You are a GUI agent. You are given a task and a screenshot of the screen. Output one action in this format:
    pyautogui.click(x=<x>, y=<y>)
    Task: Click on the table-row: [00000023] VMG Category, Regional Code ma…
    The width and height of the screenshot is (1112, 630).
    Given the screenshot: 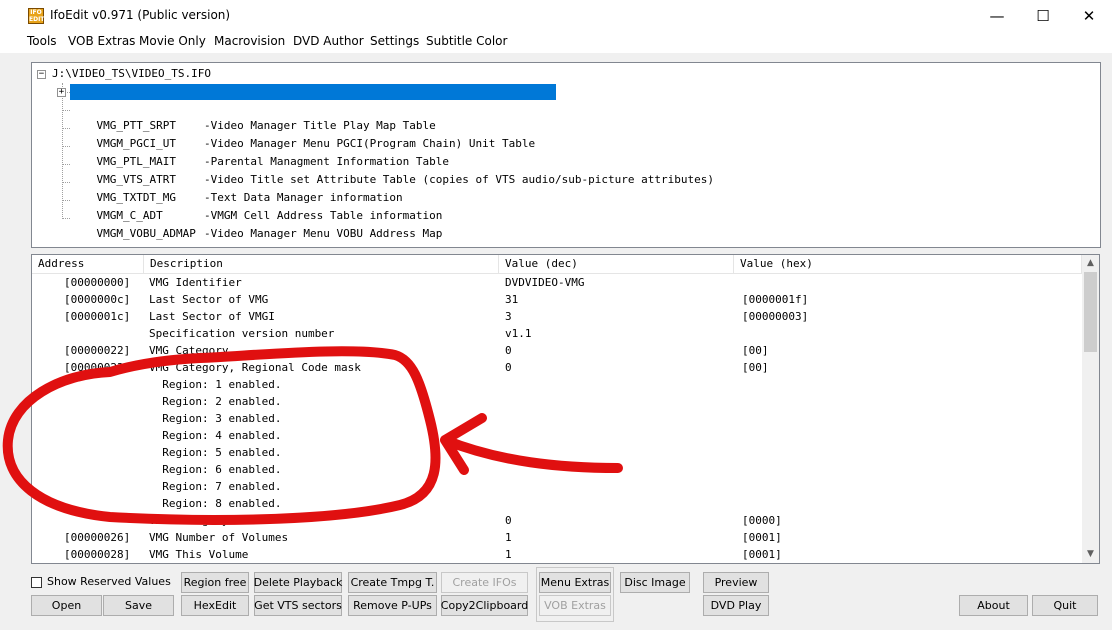 What is the action you would take?
    pyautogui.click(x=557, y=367)
    